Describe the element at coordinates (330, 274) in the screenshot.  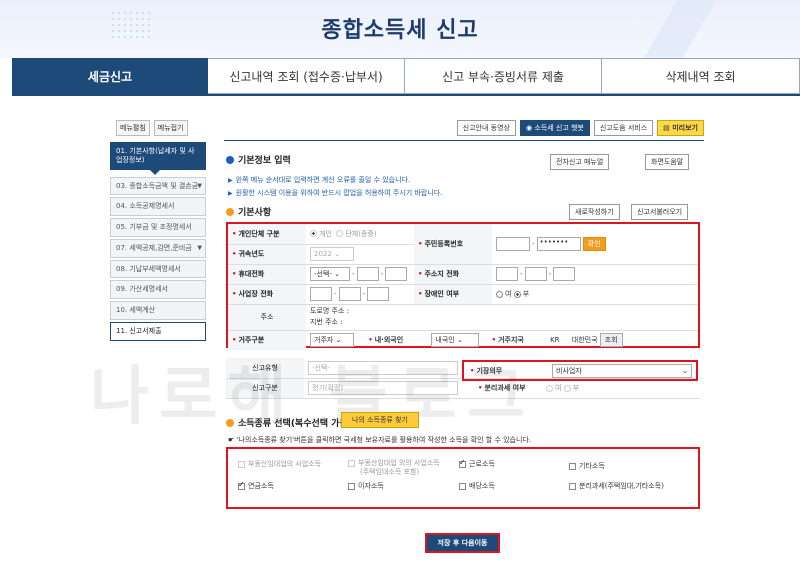
I see `mobile-prefix-select: -선택- ⌄` at that location.